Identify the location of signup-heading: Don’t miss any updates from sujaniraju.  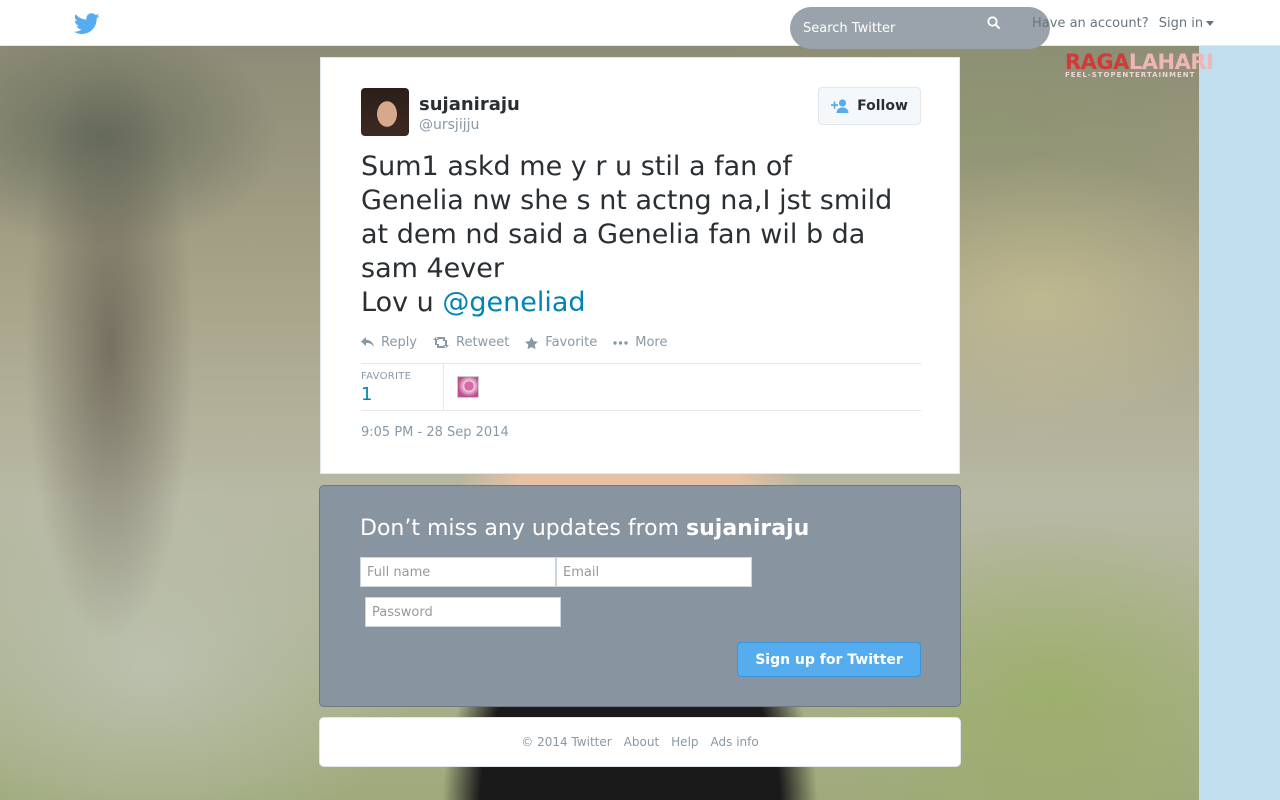
(584, 528).